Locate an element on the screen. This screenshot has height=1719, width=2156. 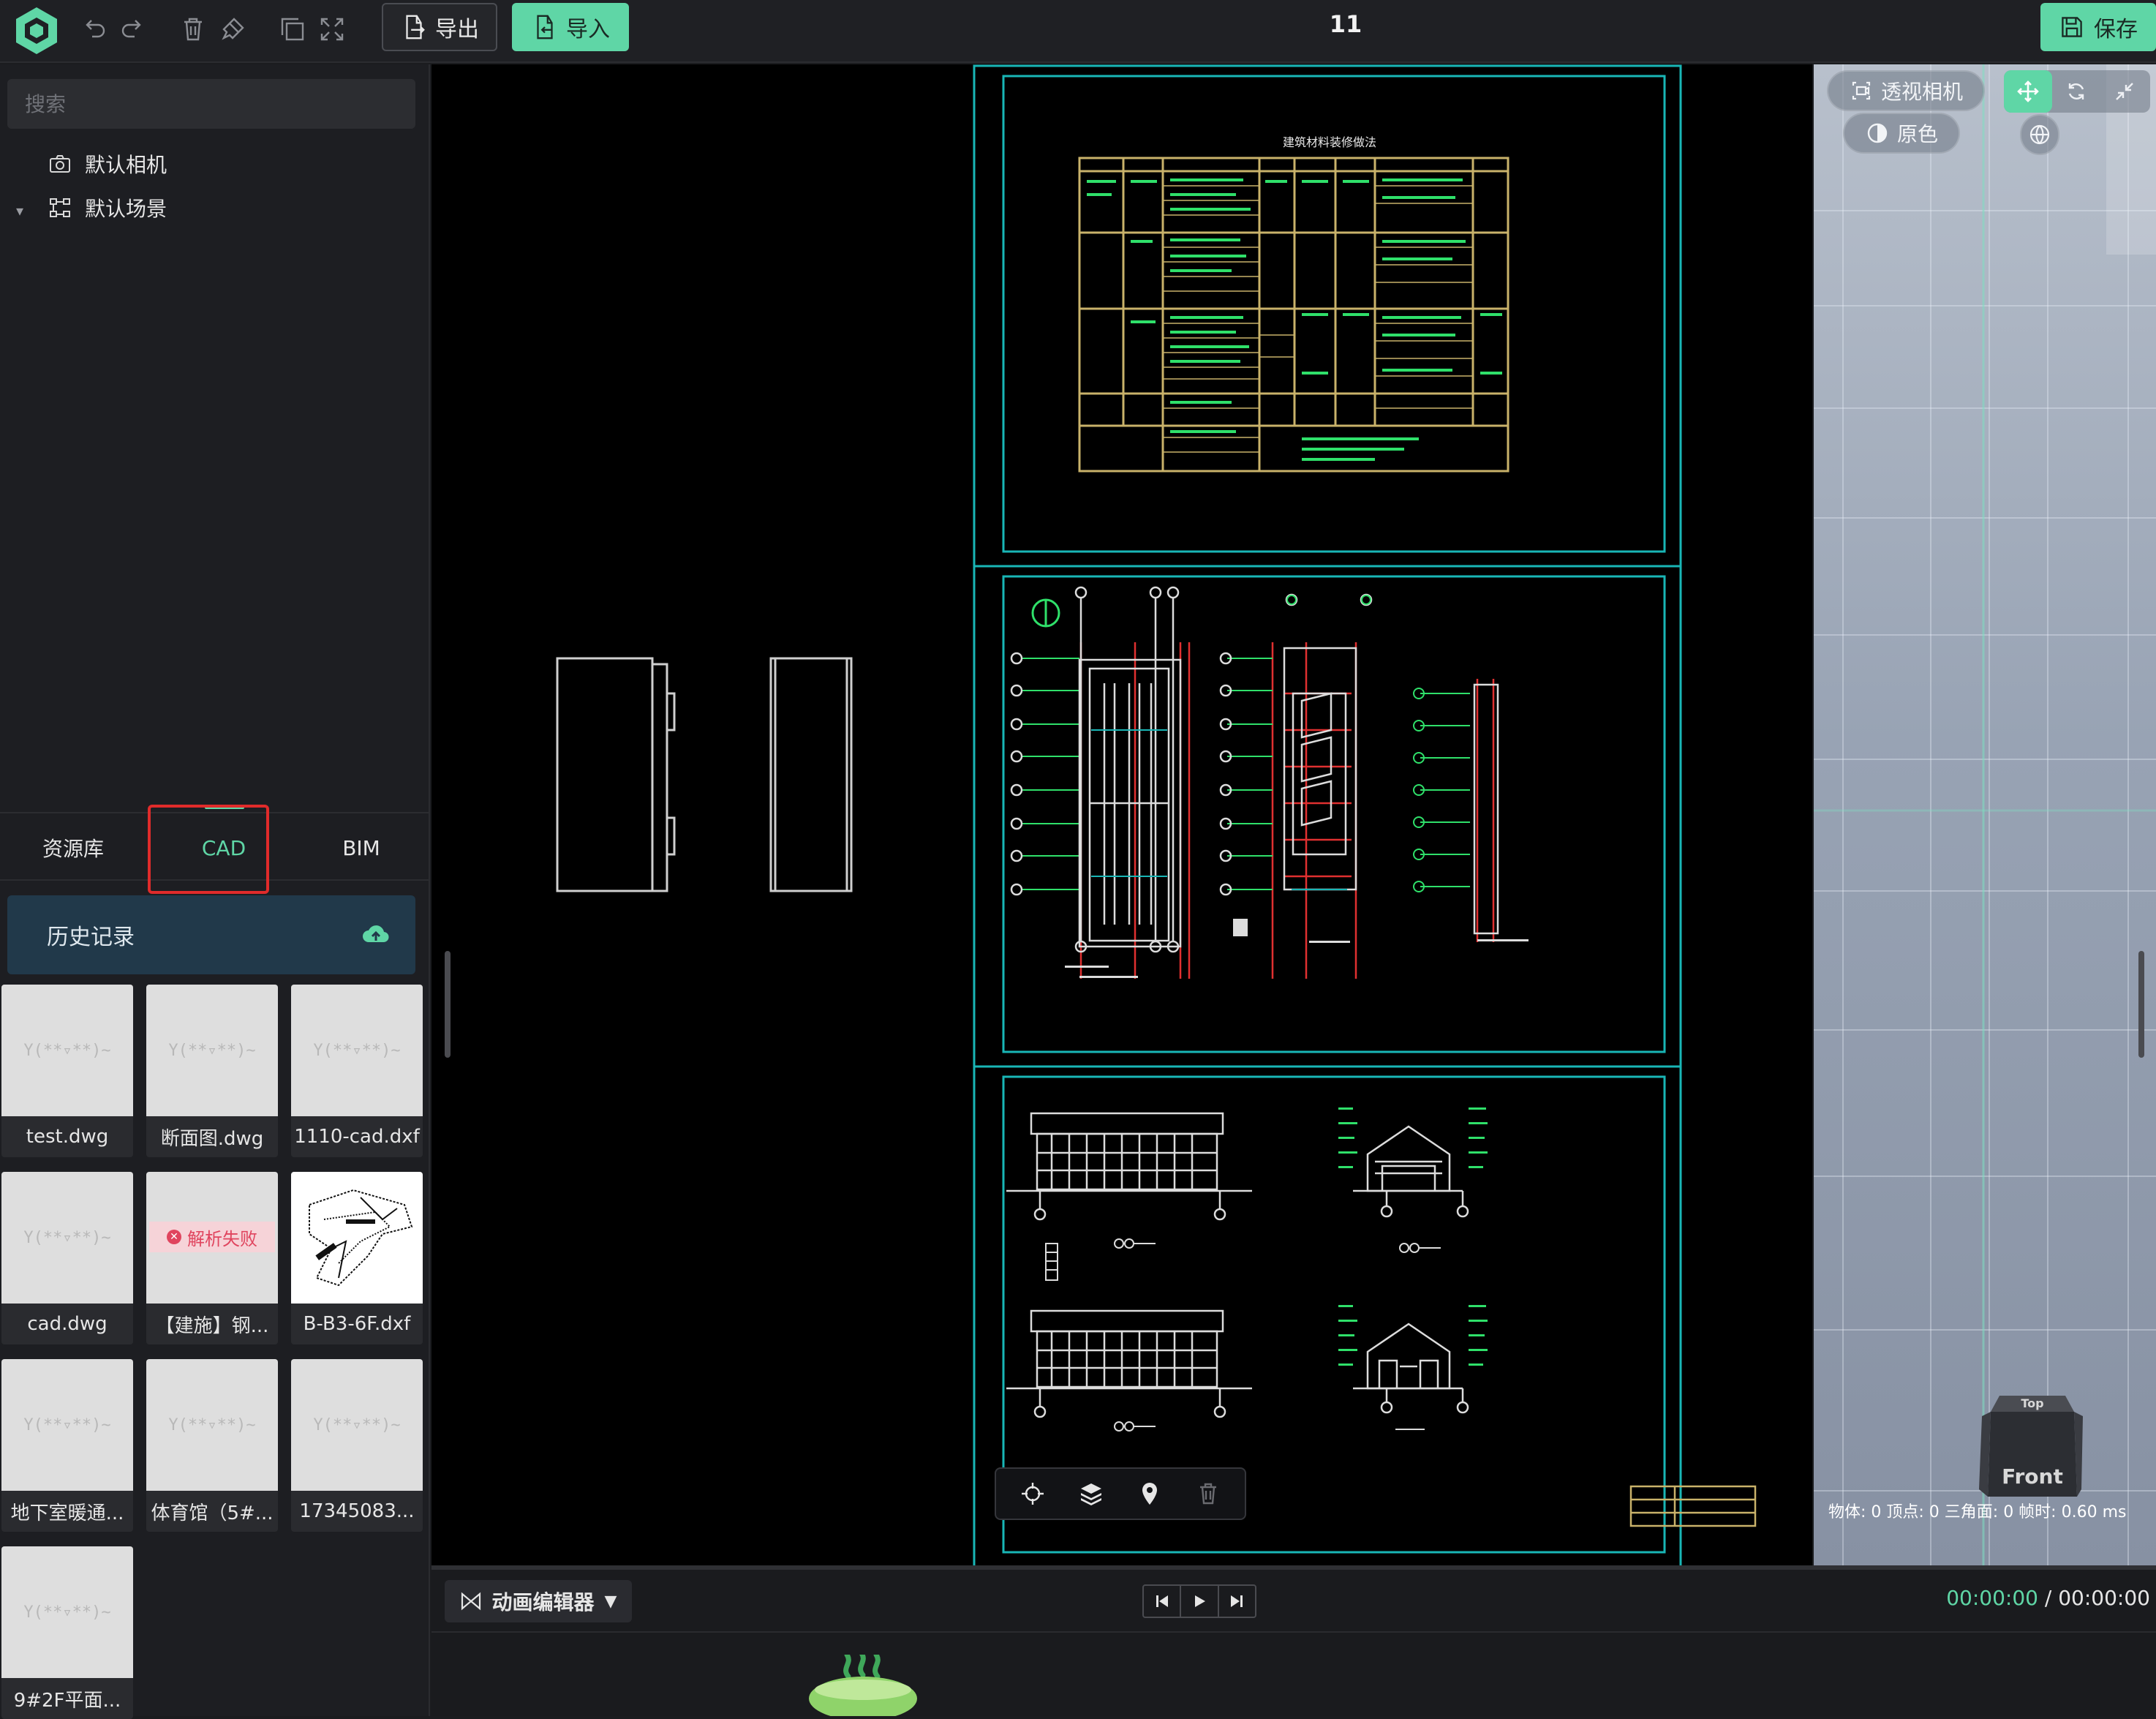
file-card: Y(**▿**)~ 1110-cad.dxf is located at coordinates (357, 1071).